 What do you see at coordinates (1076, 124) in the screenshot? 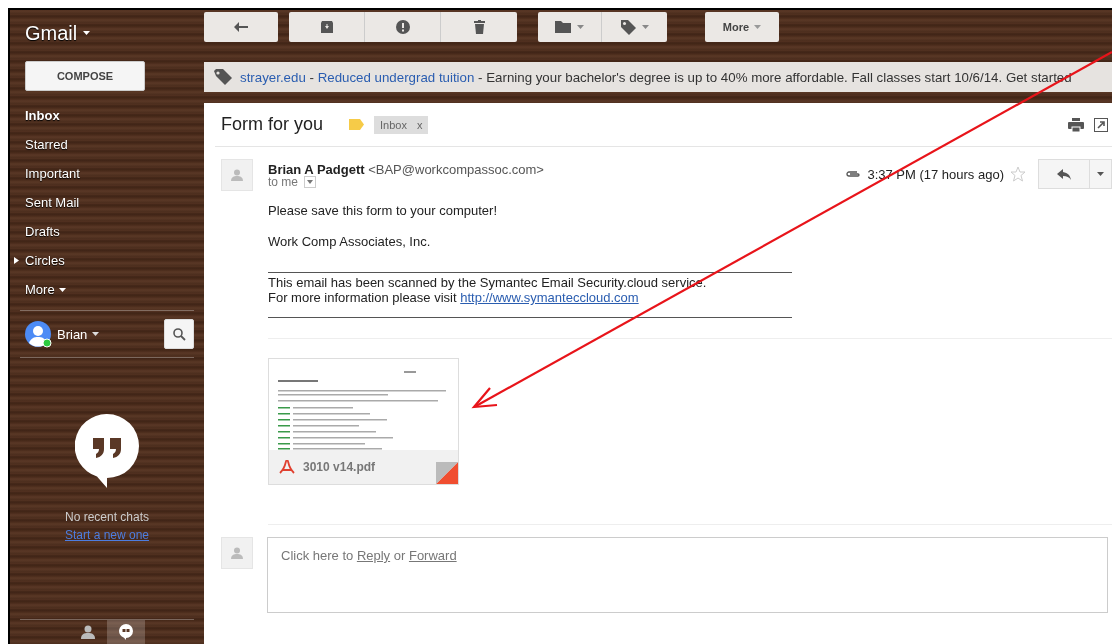
I see `print-icon` at bounding box center [1076, 124].